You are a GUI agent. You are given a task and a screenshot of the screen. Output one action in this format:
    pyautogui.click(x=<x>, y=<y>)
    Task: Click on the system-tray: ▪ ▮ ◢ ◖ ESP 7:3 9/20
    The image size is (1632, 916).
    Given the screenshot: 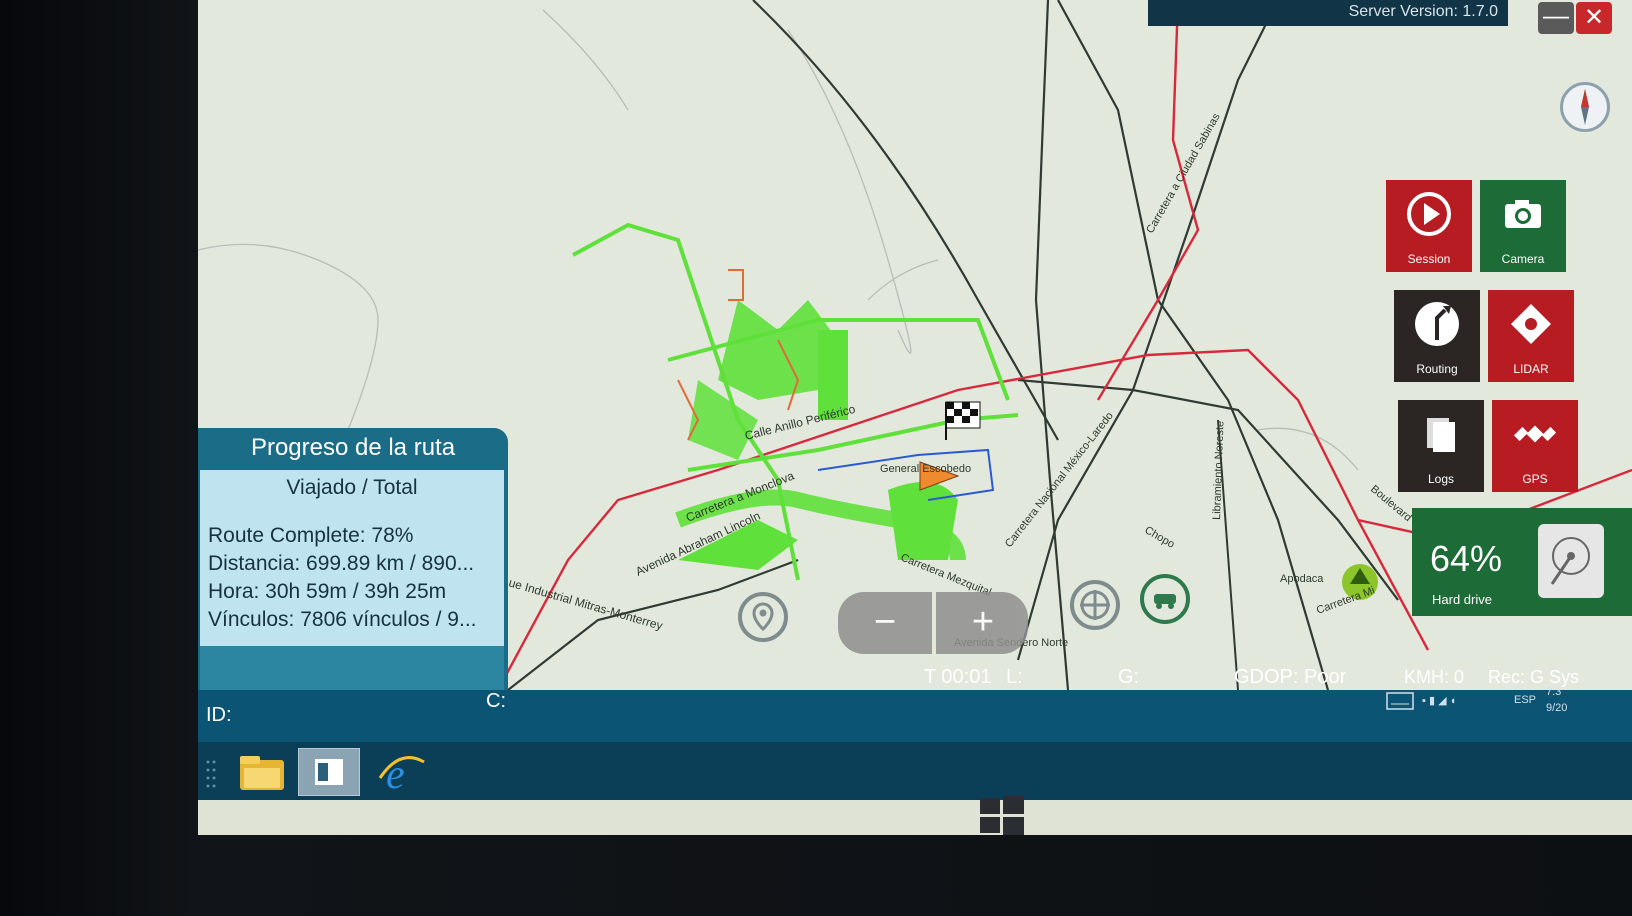 What is the action you would take?
    pyautogui.click(x=1509, y=700)
    